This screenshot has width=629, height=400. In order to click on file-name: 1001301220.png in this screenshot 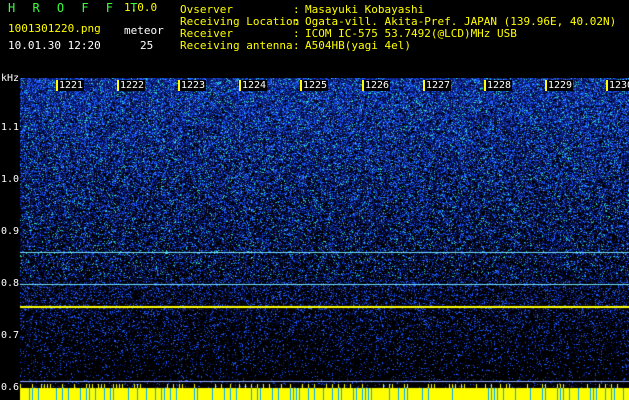, I will do `click(54, 28)`.